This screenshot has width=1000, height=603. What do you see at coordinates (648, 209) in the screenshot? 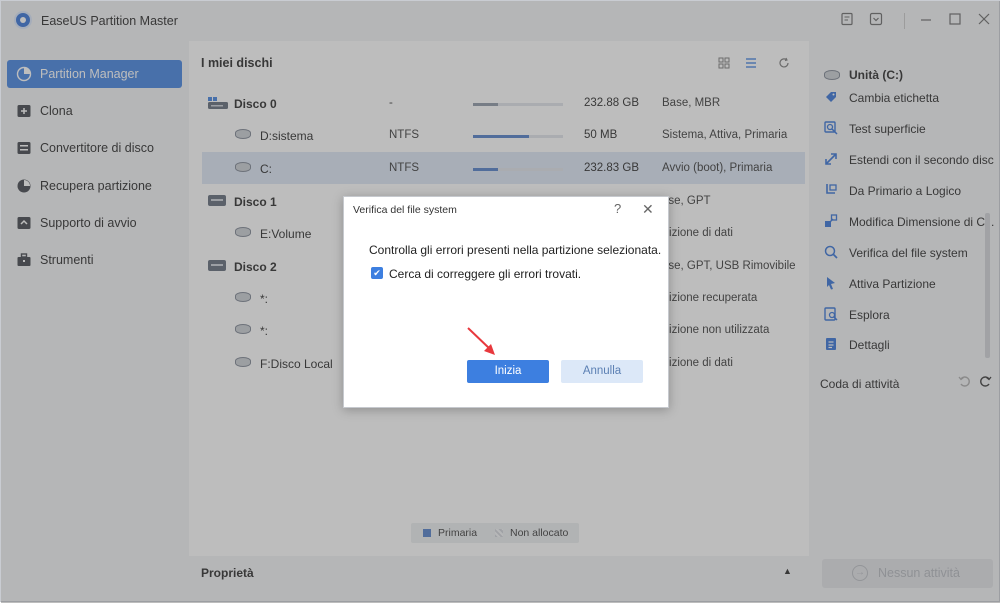
I see `dialog-close-icon: ✕` at bounding box center [648, 209].